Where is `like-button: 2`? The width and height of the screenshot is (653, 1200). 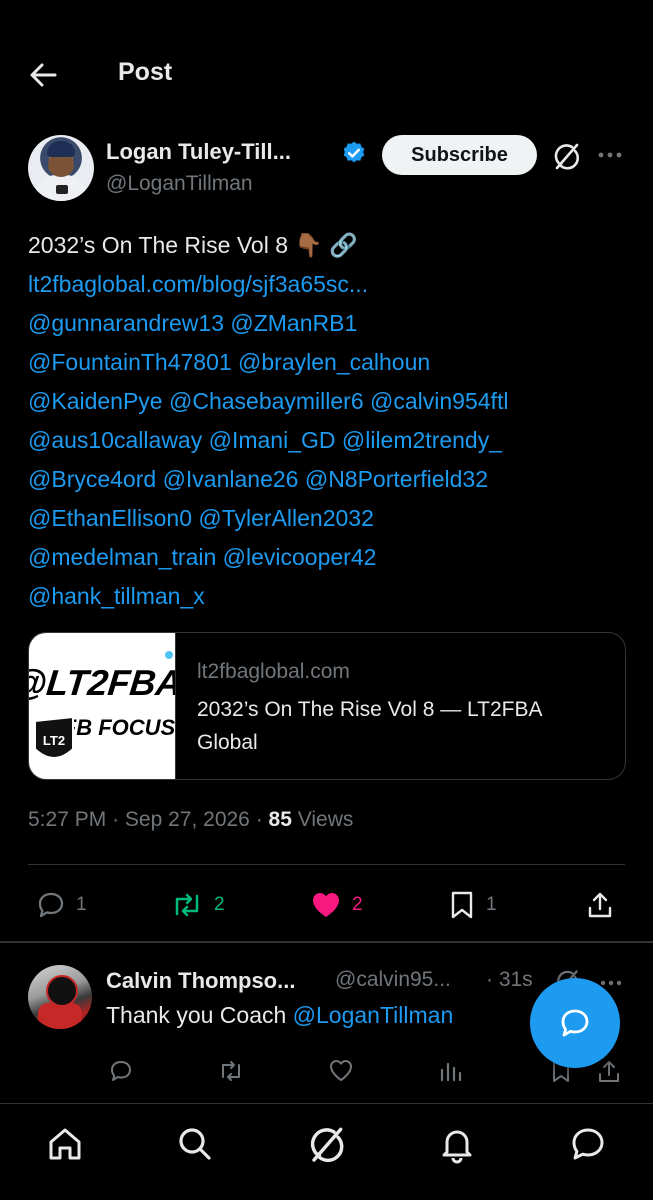 like-button: 2 is located at coordinates (336, 905).